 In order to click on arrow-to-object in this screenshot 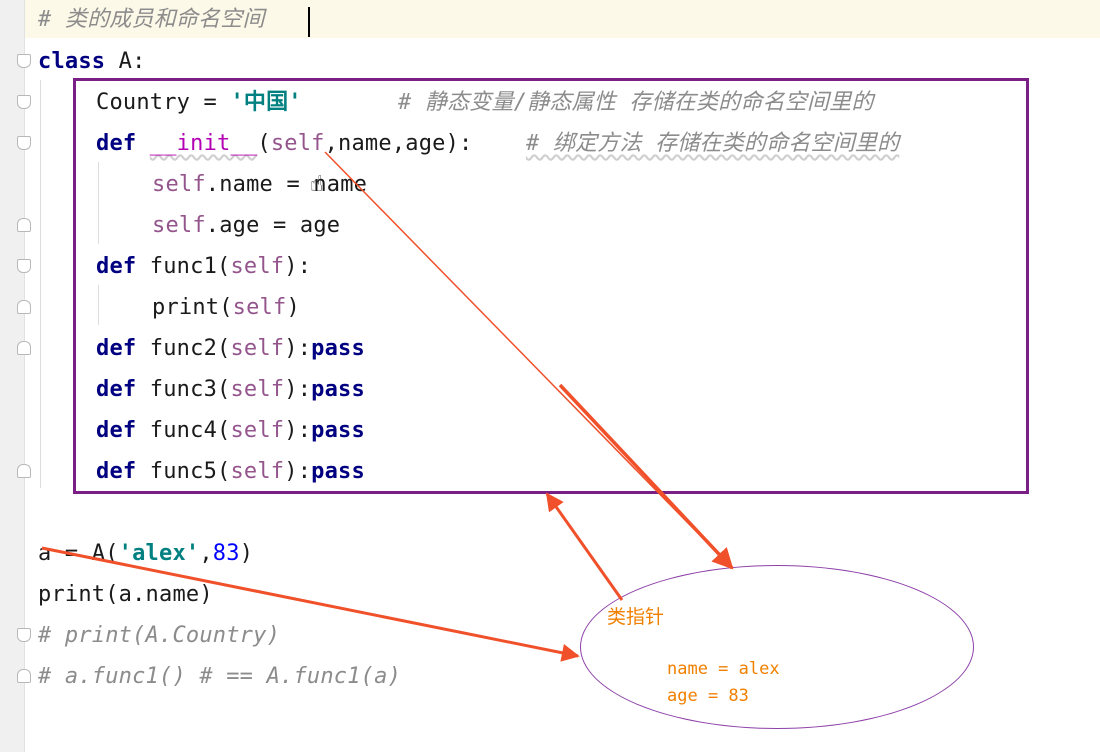, I will do `click(646, 476)`.